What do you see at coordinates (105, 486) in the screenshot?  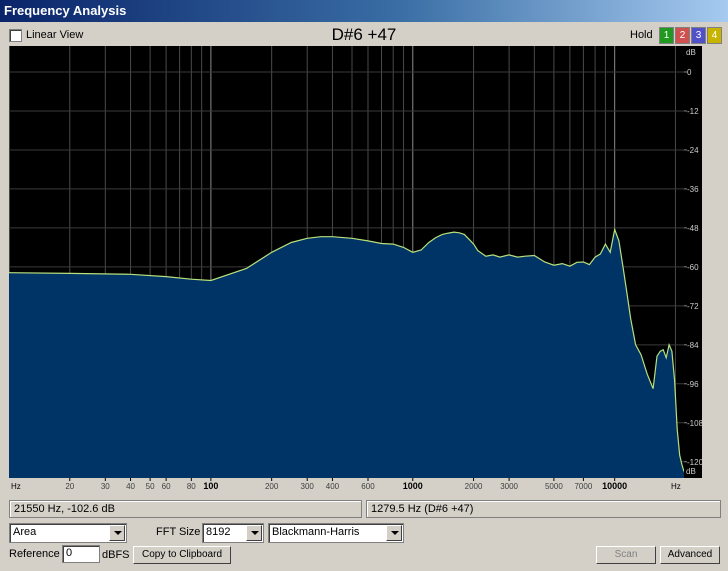 I see `x-tick-label: 30` at bounding box center [105, 486].